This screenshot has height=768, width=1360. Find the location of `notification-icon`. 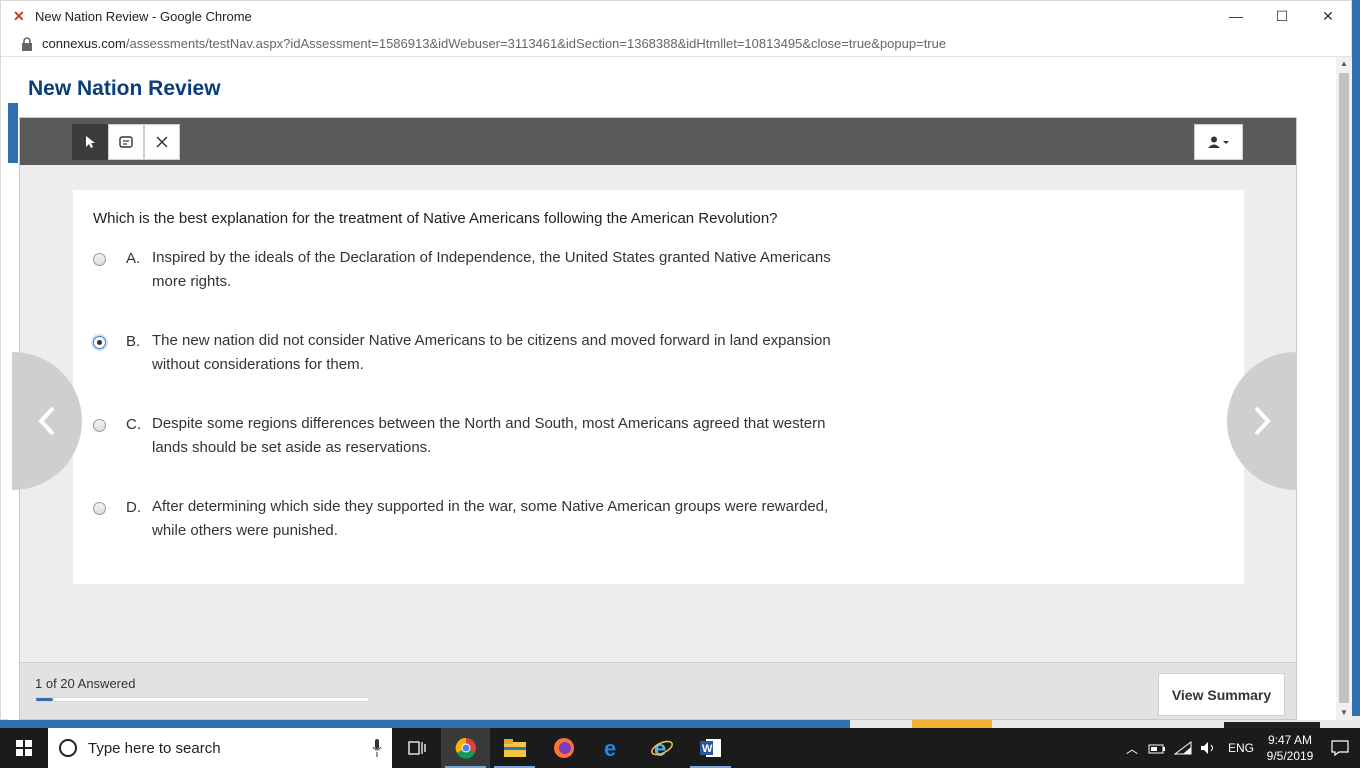

notification-icon is located at coordinates (1340, 748).